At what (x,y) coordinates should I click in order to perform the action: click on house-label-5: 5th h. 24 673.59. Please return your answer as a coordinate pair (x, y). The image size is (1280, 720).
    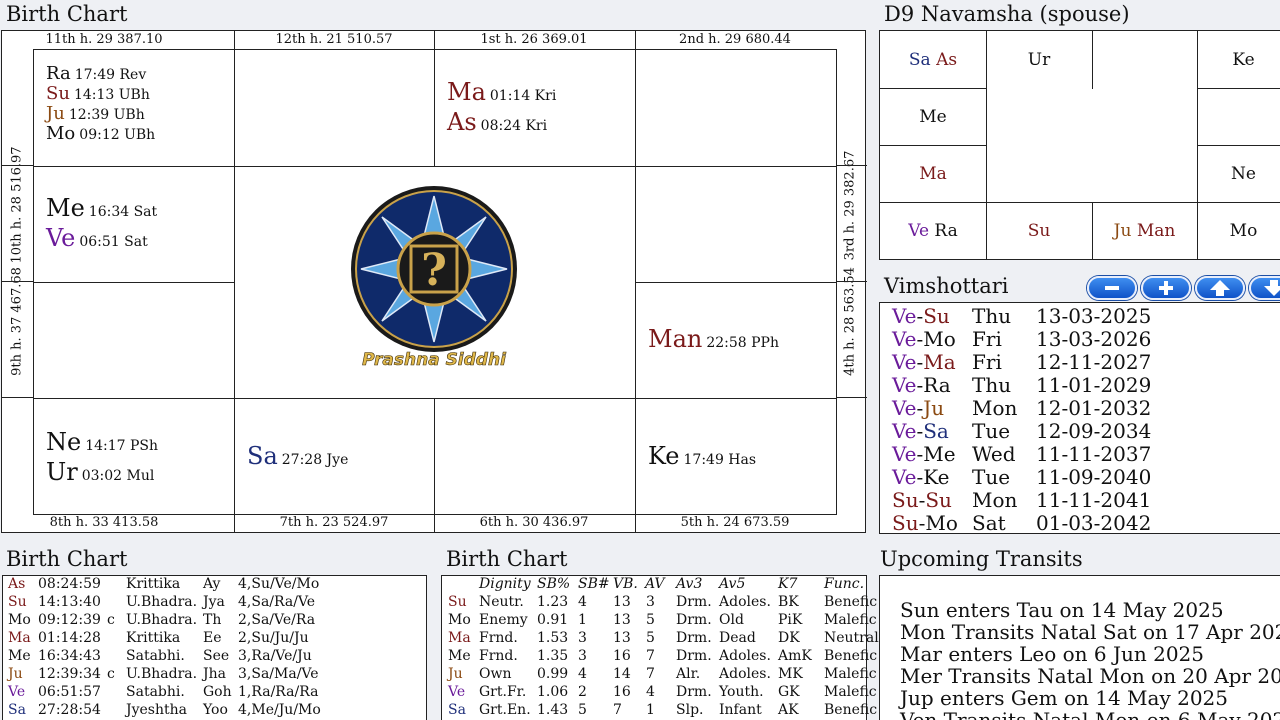
    Looking at the image, I should click on (735, 522).